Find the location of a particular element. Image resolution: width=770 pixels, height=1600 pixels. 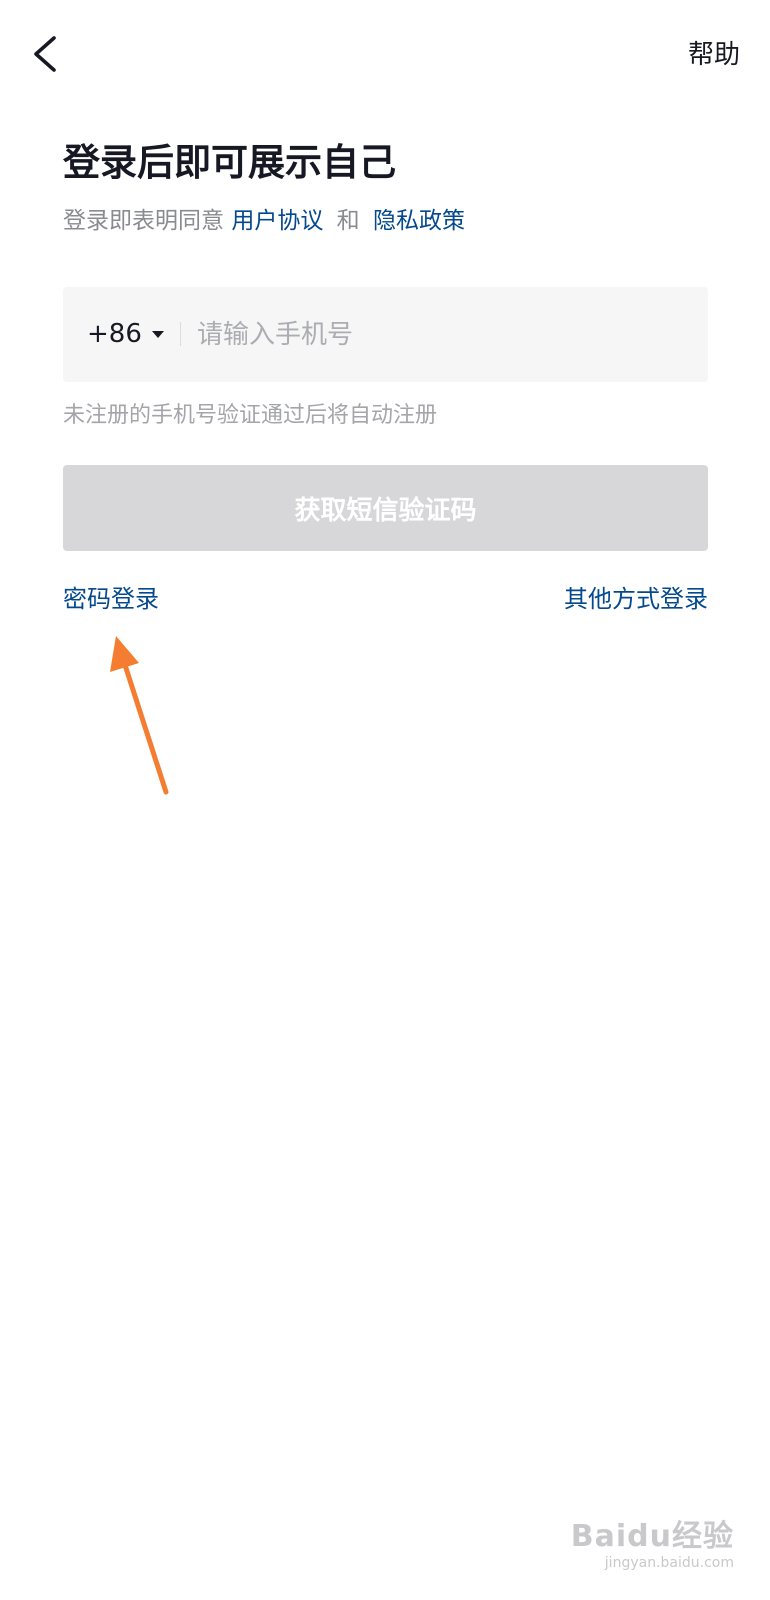

back-button is located at coordinates (46, 54).